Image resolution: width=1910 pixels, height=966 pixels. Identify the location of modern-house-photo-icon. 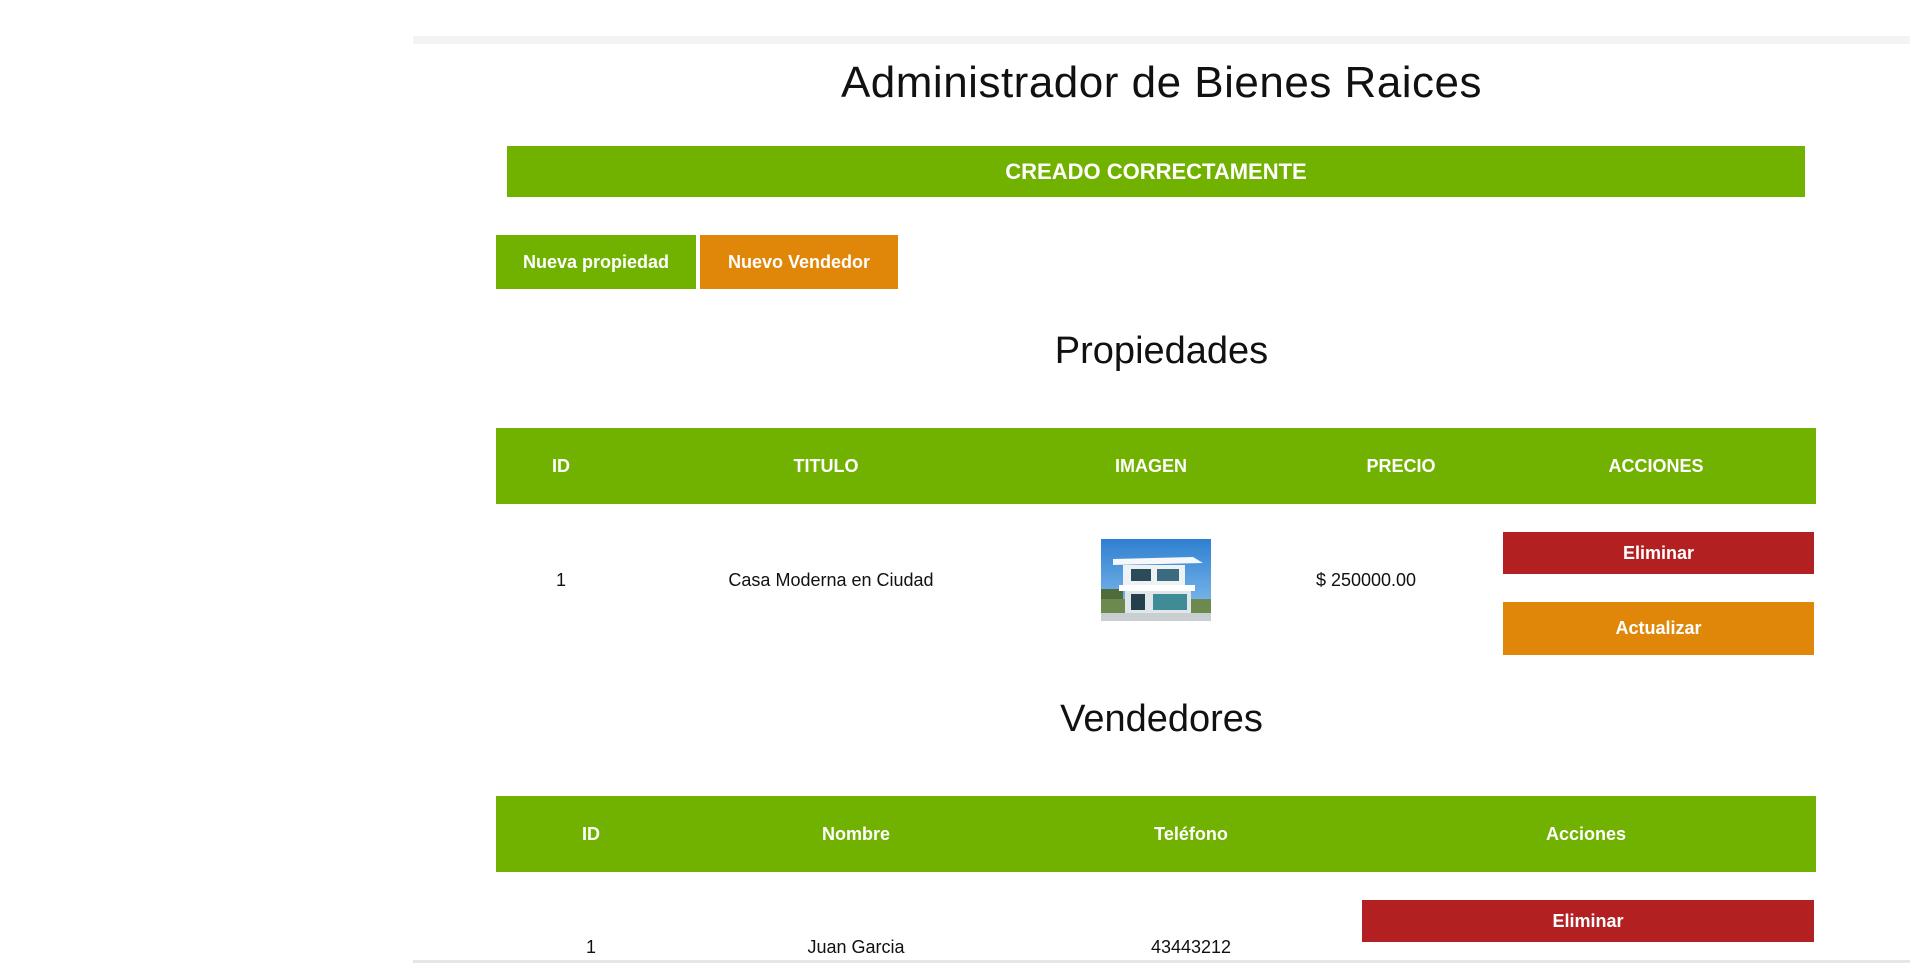
(1156, 580).